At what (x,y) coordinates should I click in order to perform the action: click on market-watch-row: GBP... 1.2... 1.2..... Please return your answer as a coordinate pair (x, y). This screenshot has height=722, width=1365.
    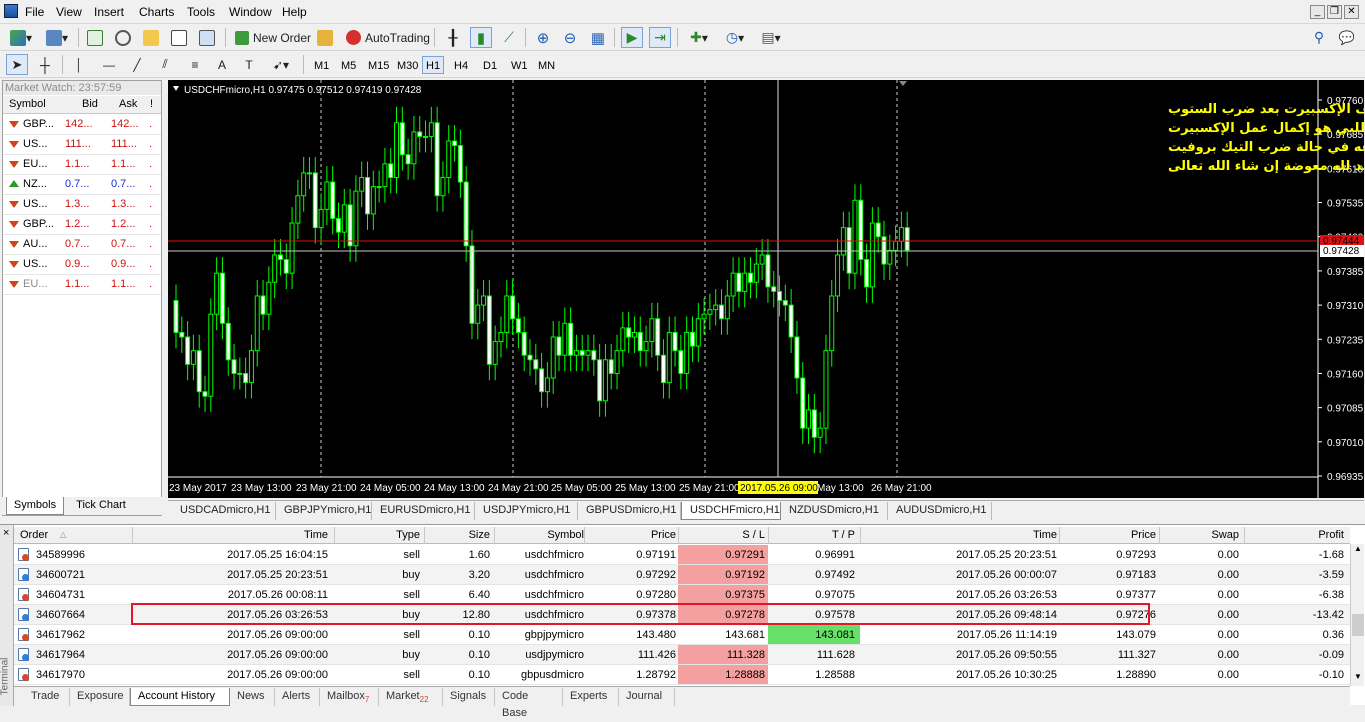
    Looking at the image, I should click on (82, 225).